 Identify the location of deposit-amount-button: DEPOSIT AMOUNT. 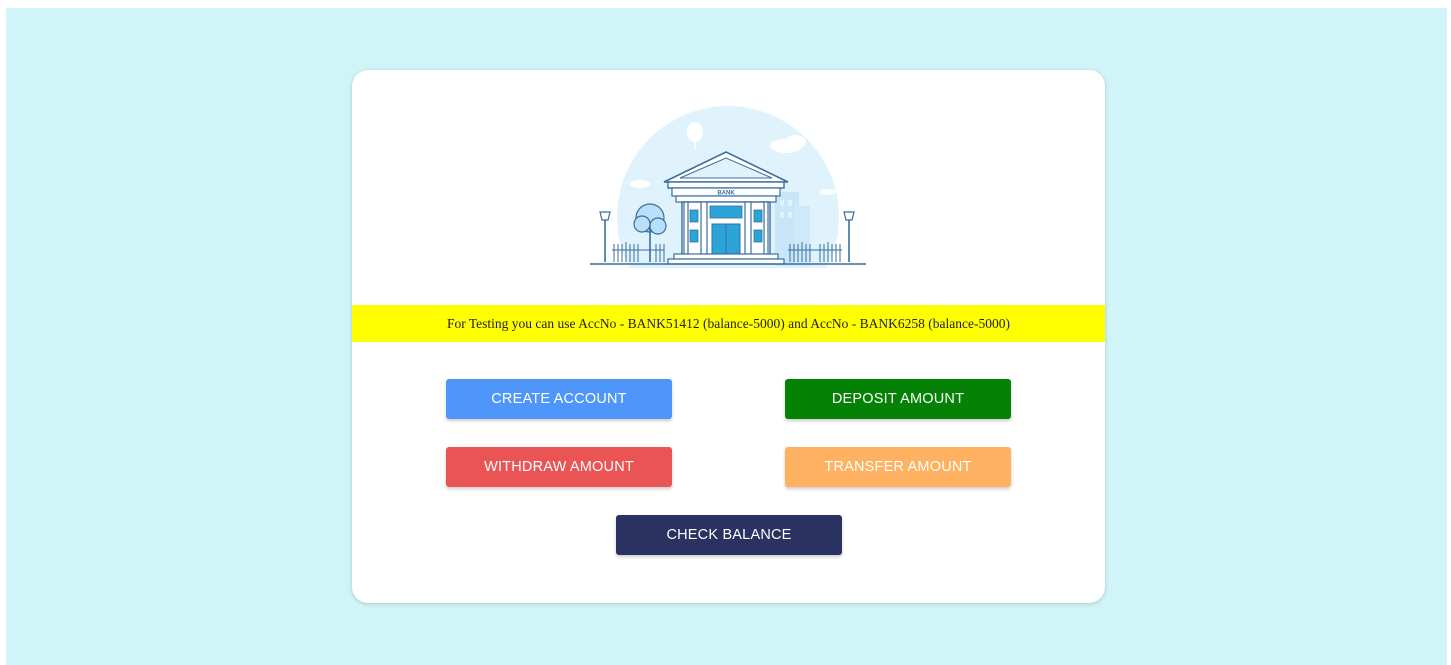
(898, 399).